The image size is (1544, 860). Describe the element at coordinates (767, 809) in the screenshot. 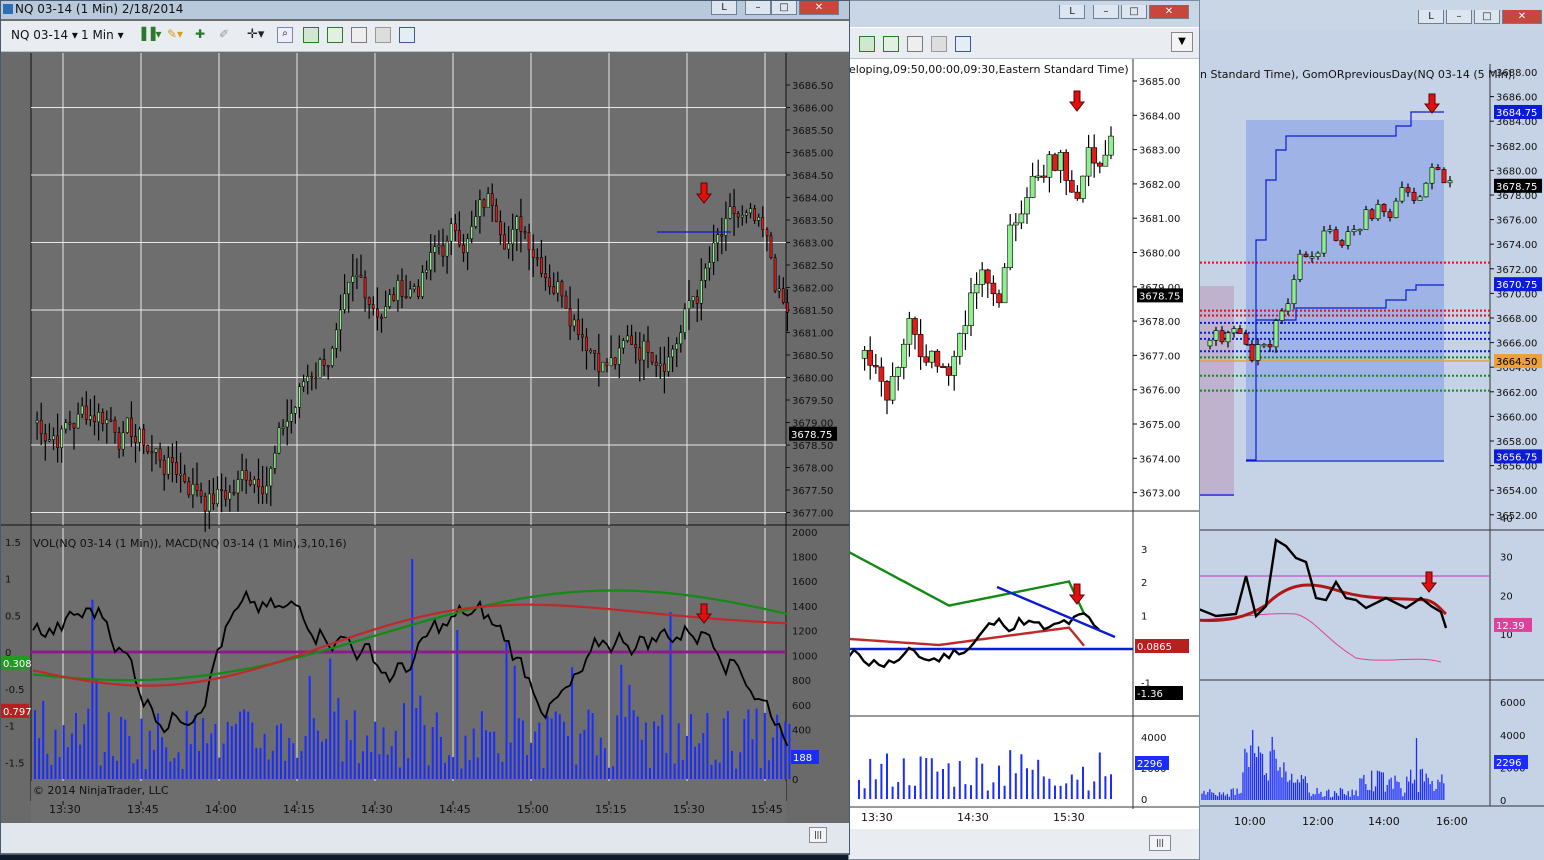

I see `time-tick-label: 15:45` at that location.